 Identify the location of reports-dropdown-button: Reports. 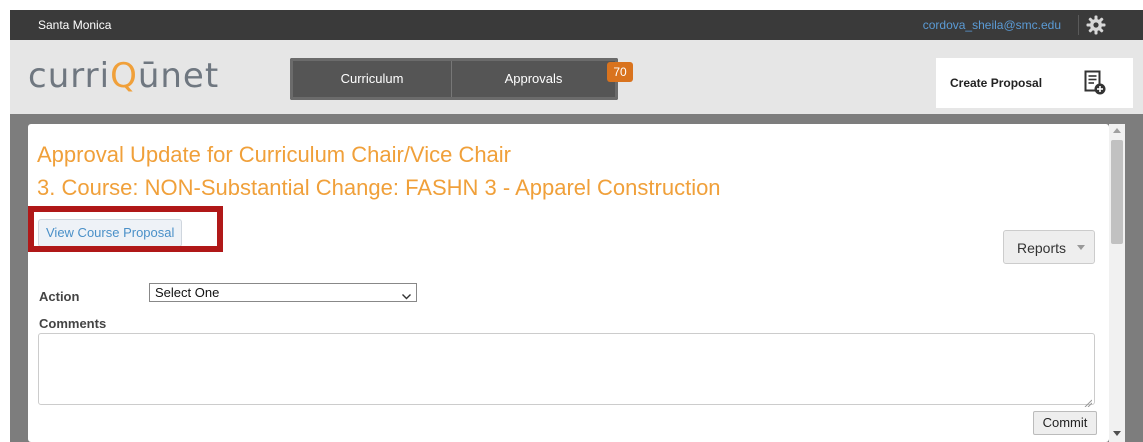
(1049, 247).